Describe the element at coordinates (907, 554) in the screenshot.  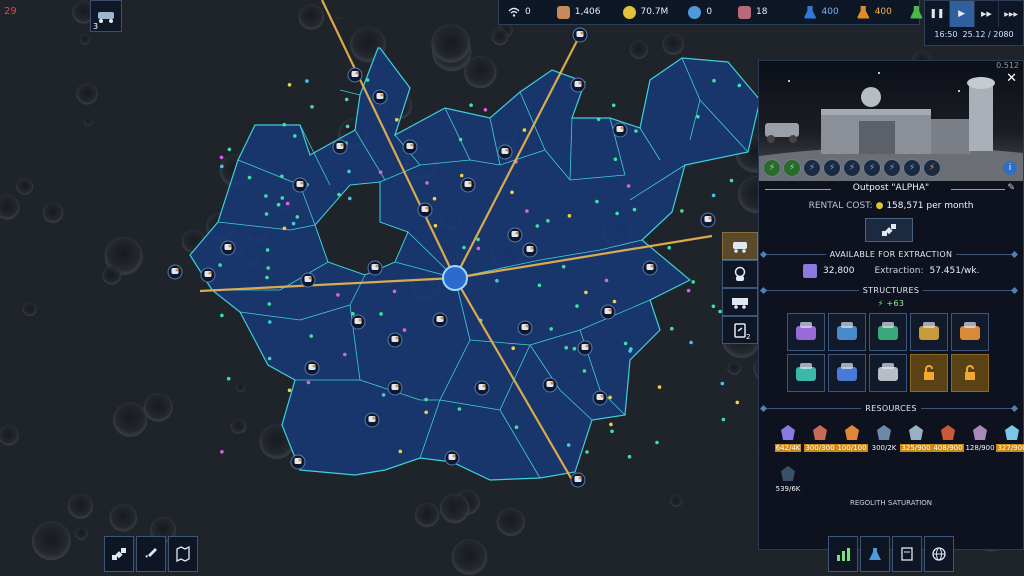
I see `book-button` at that location.